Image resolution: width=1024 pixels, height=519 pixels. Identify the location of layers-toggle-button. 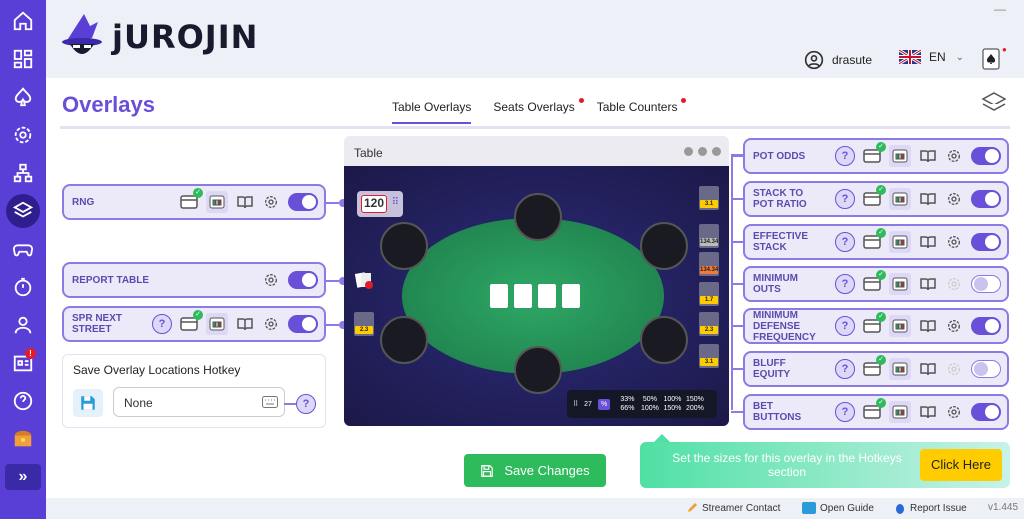
(994, 105).